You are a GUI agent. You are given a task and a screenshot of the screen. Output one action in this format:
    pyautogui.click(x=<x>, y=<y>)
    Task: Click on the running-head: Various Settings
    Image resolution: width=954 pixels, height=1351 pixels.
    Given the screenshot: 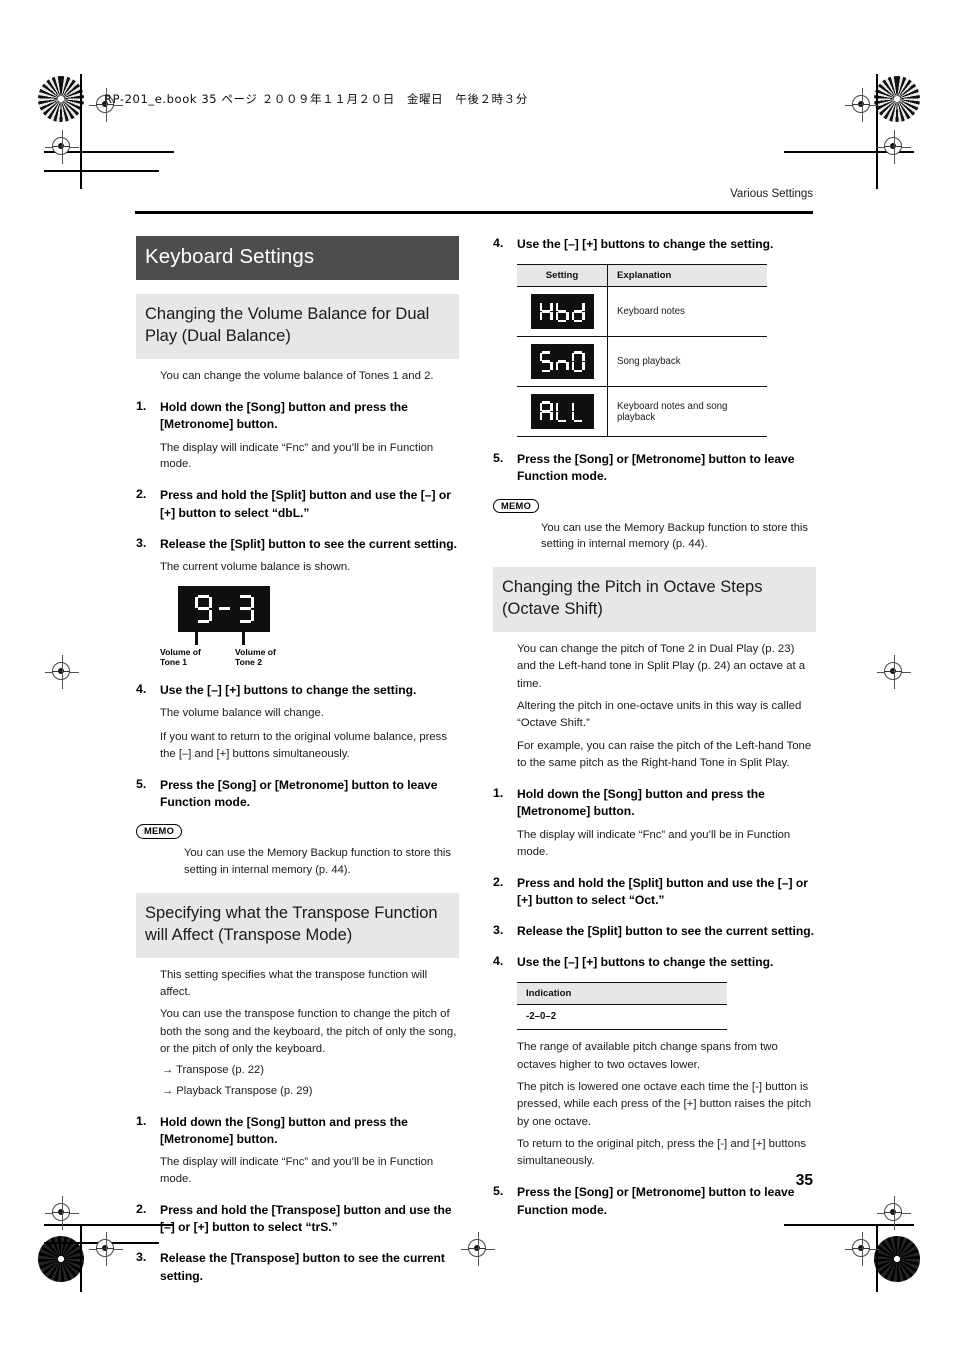 What is the action you would take?
    pyautogui.click(x=771, y=194)
    